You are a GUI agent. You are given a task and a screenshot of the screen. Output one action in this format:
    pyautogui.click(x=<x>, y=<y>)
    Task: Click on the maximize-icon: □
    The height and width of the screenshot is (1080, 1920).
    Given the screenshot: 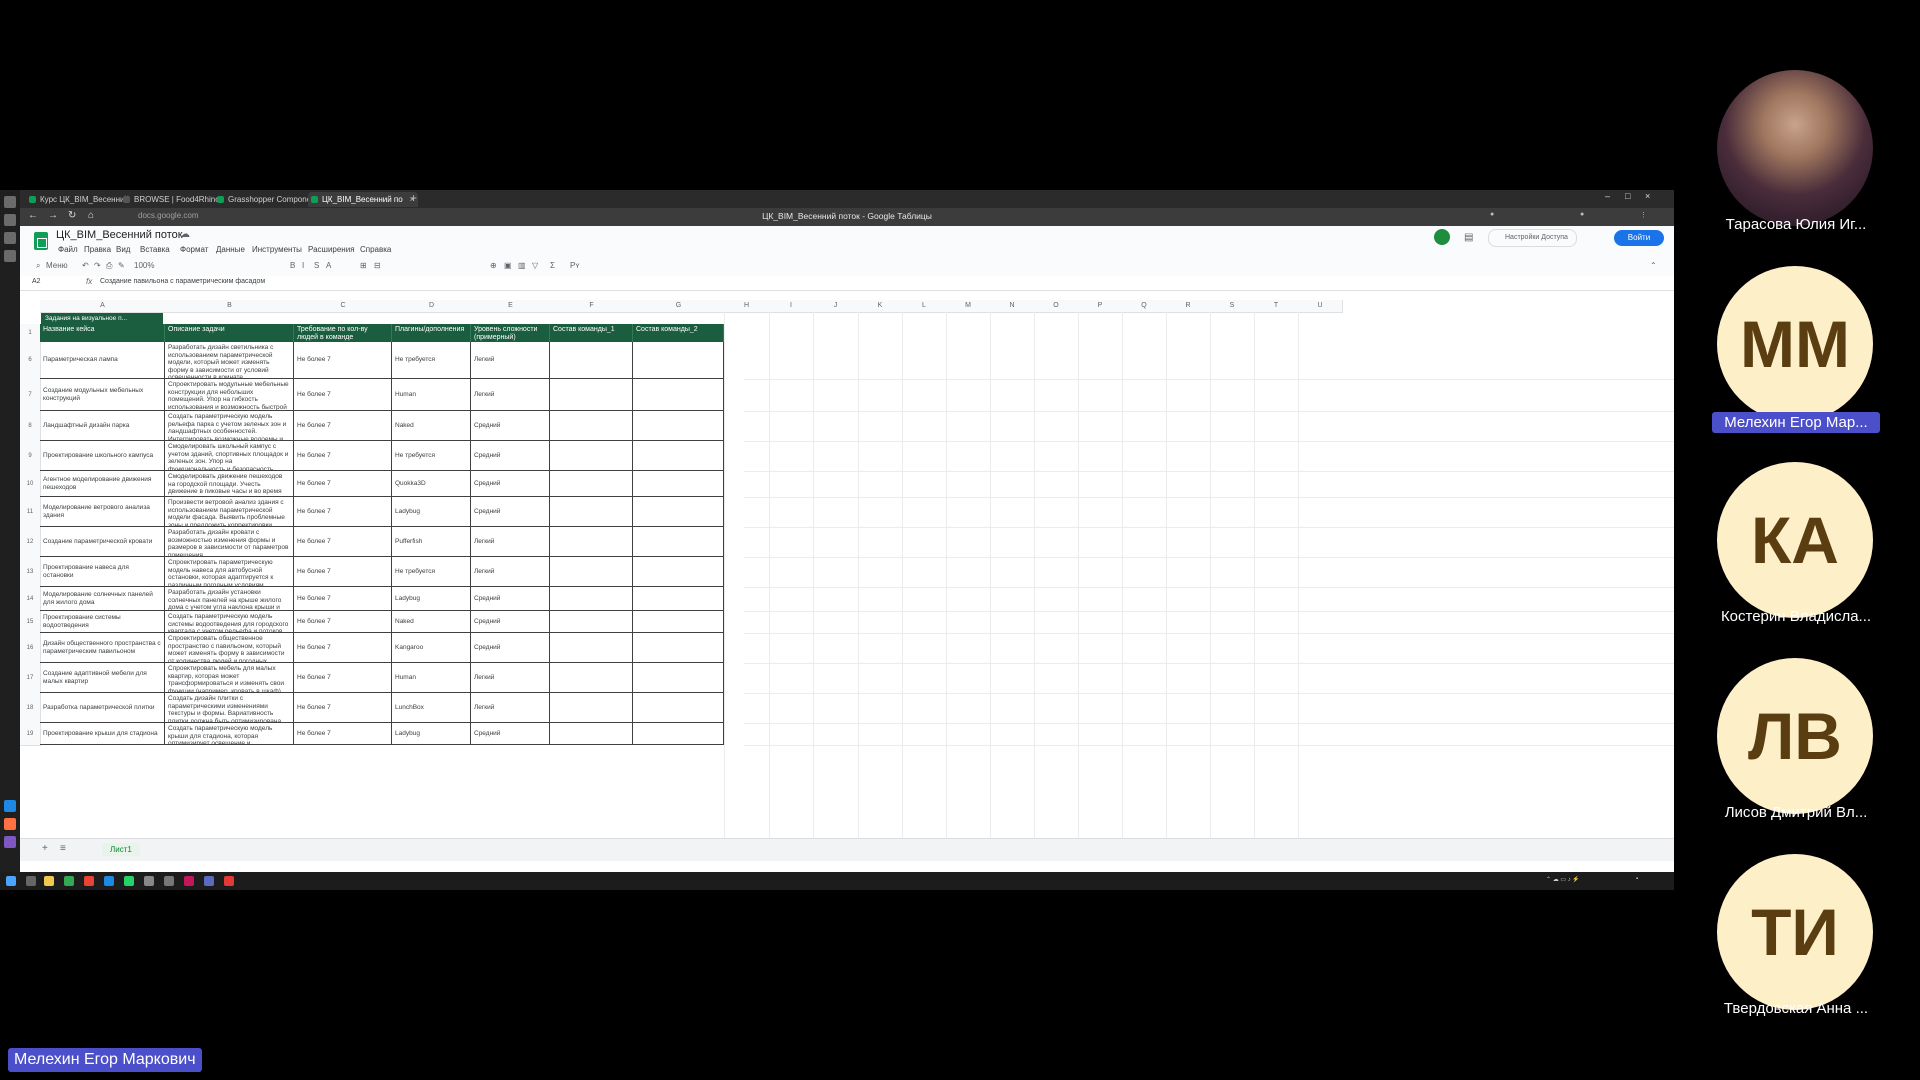 What is the action you would take?
    pyautogui.click(x=1627, y=196)
    